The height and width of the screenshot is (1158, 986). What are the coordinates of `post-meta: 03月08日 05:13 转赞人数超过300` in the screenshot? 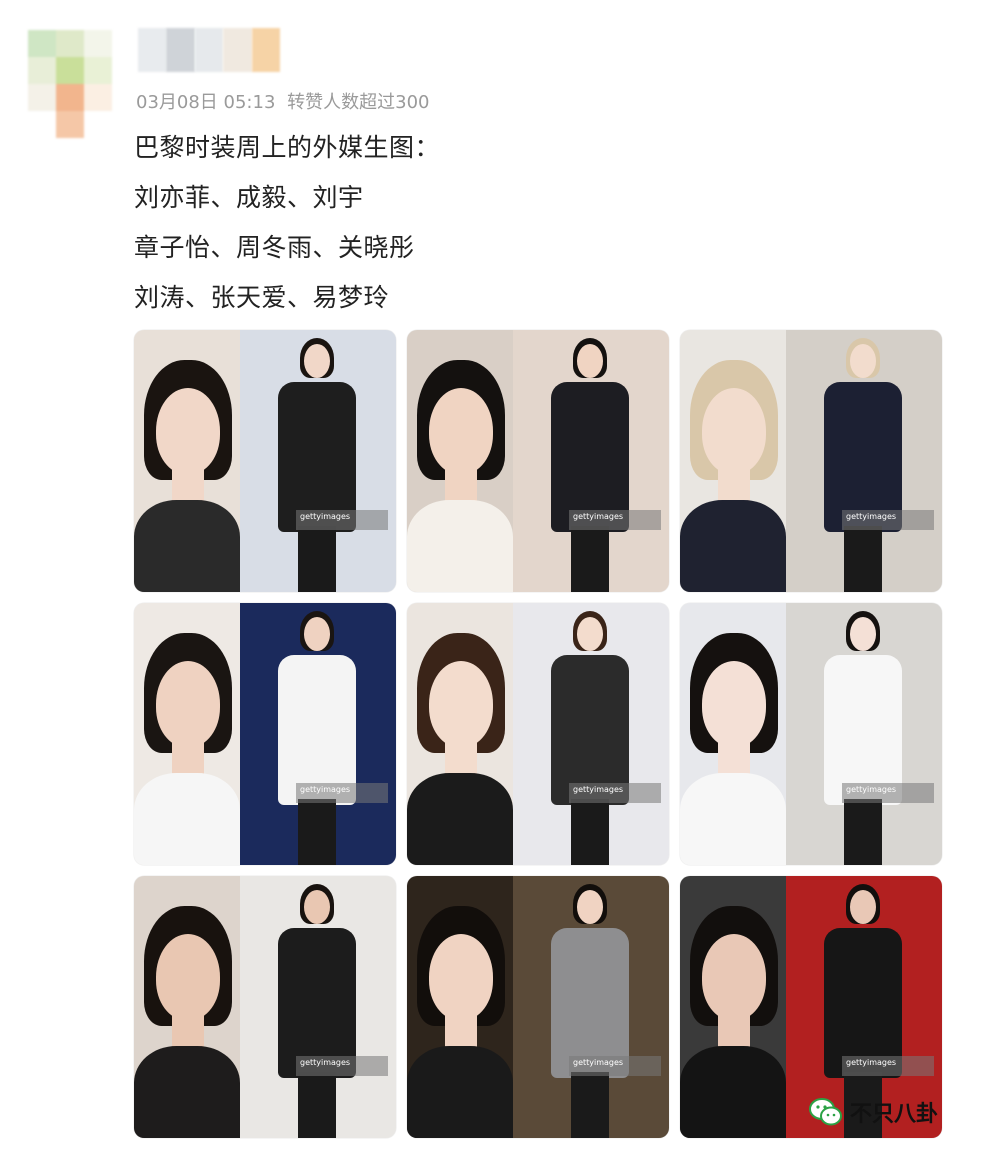 It's located at (283, 101).